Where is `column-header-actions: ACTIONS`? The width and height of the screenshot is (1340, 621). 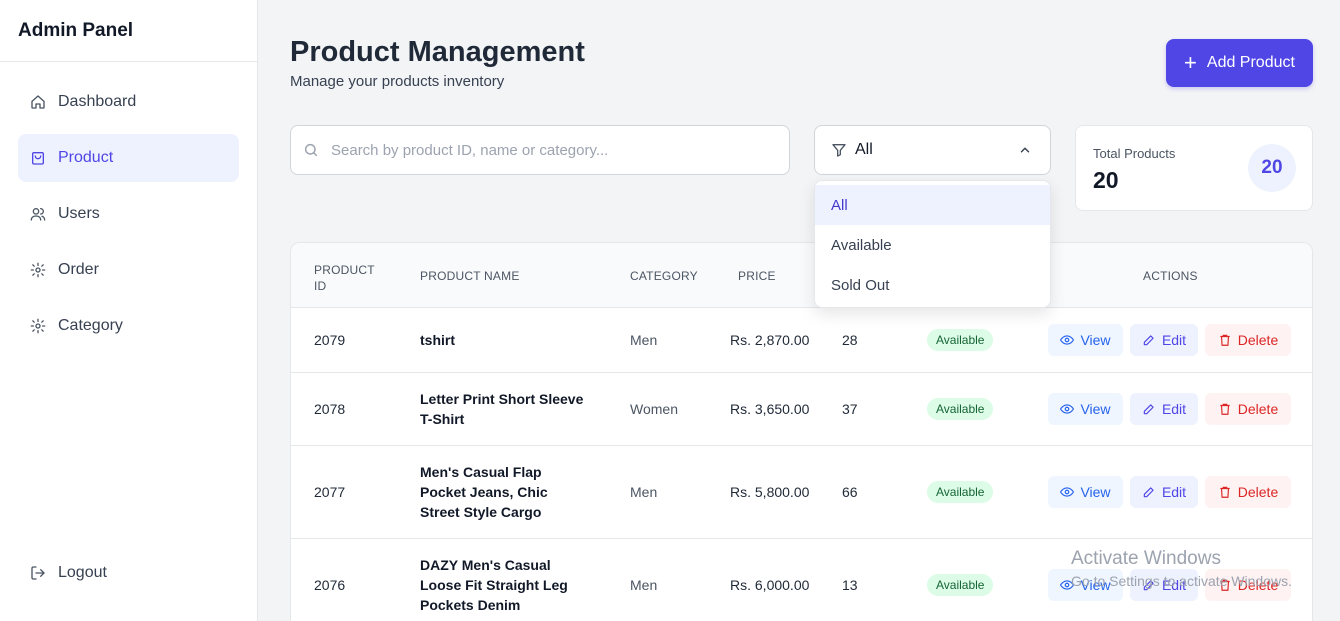 column-header-actions: ACTIONS is located at coordinates (1170, 276).